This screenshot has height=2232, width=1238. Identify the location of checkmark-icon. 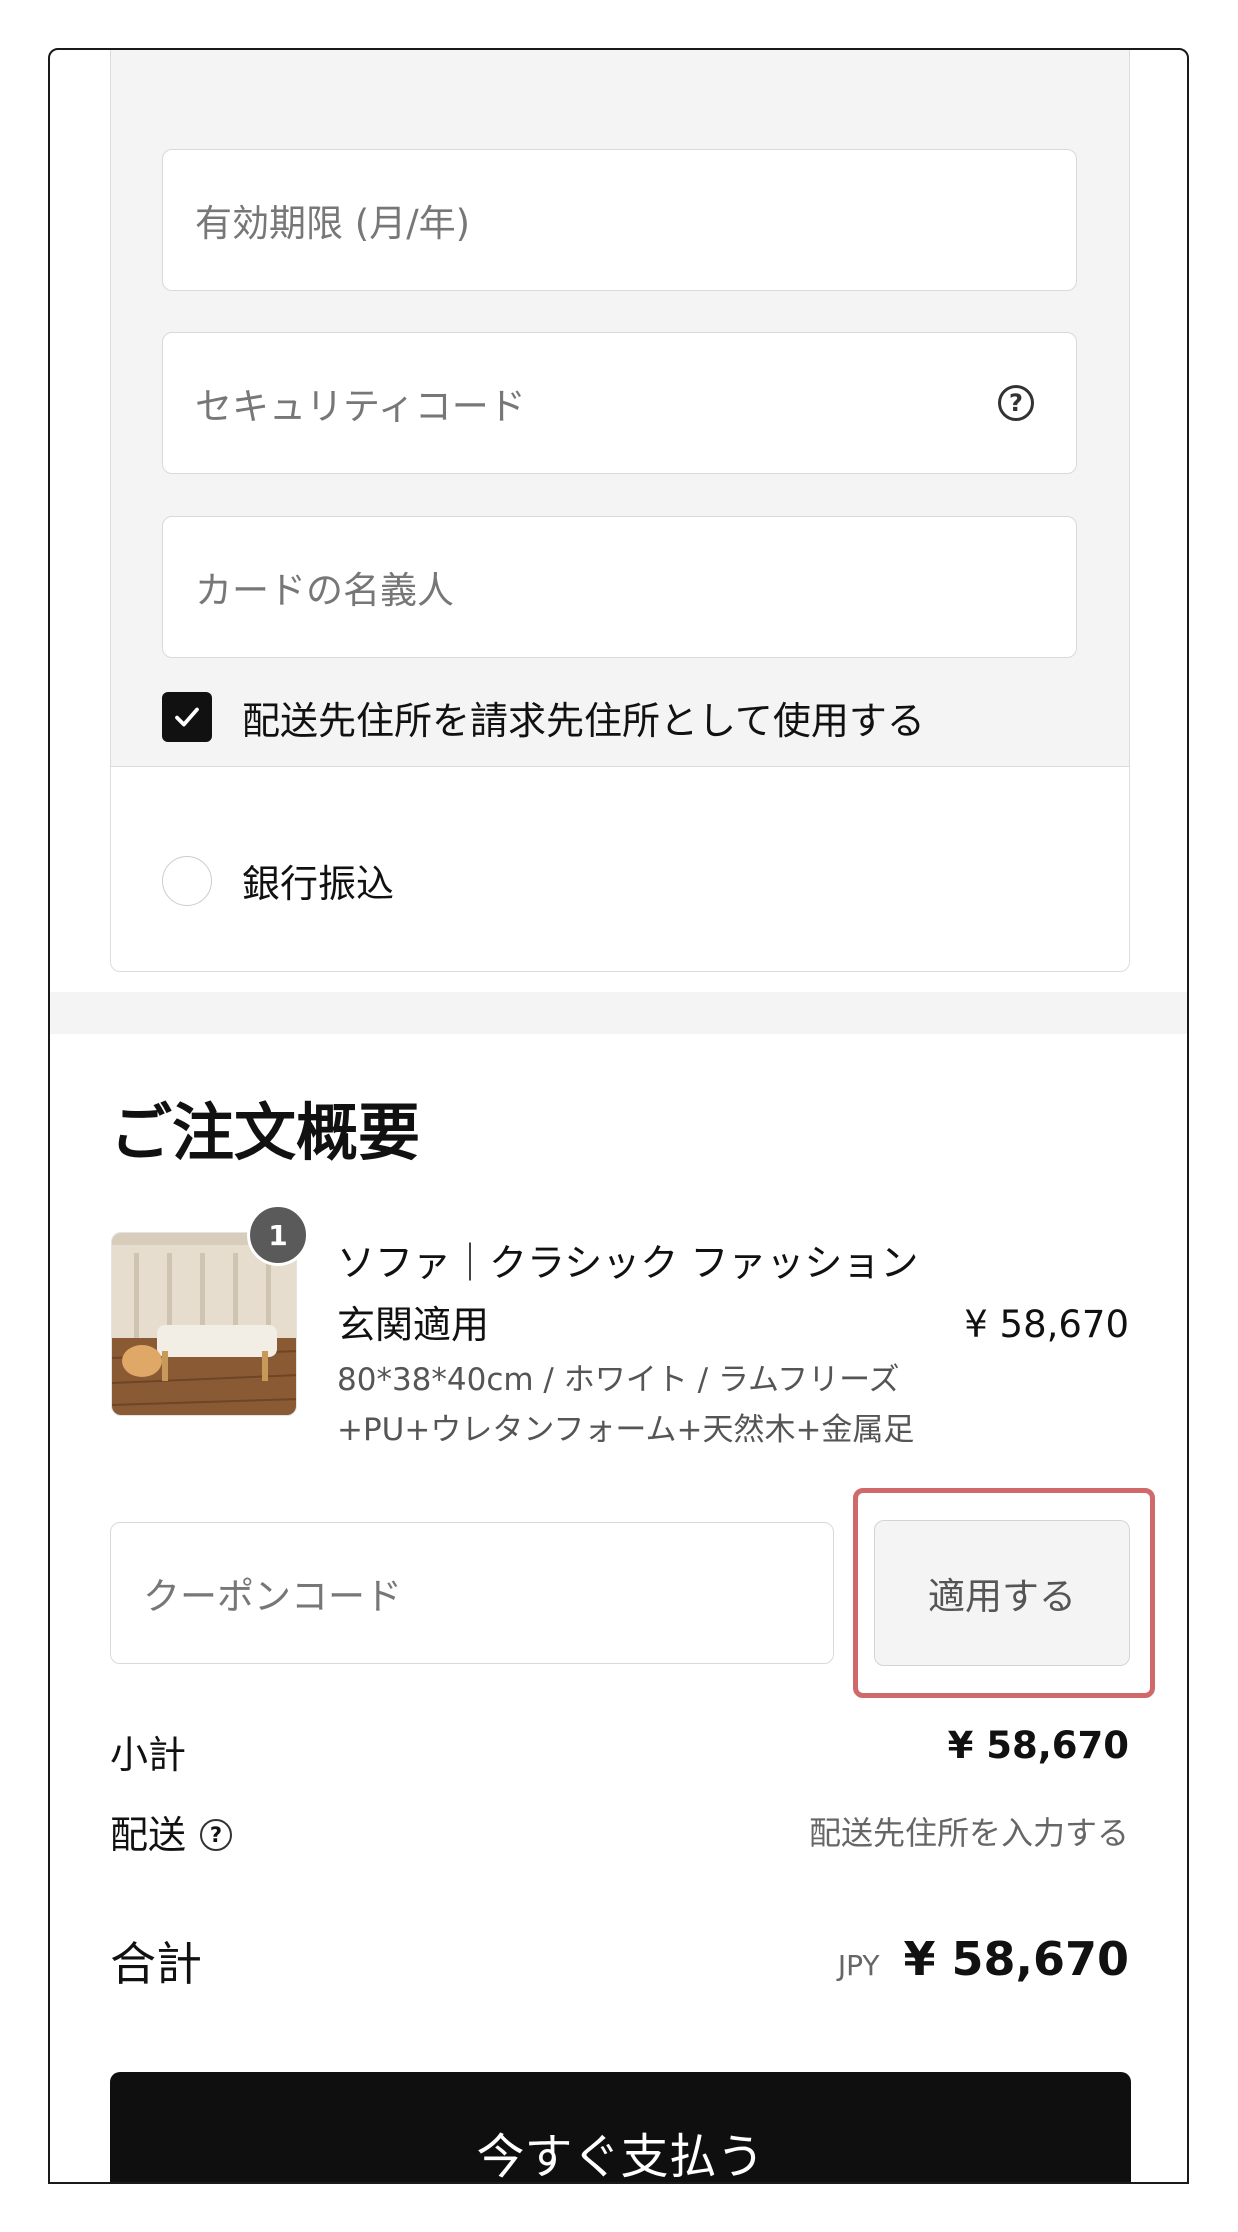
(187, 717).